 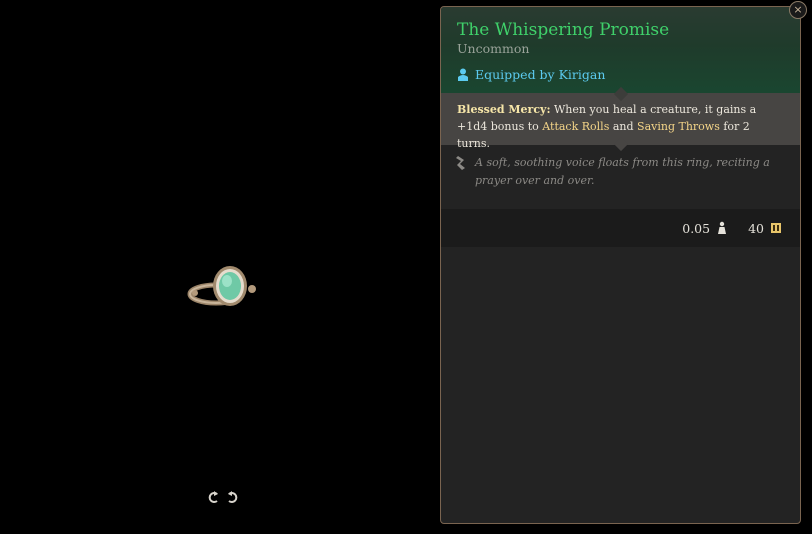 What do you see at coordinates (214, 497) in the screenshot?
I see `rotate-left-icon` at bounding box center [214, 497].